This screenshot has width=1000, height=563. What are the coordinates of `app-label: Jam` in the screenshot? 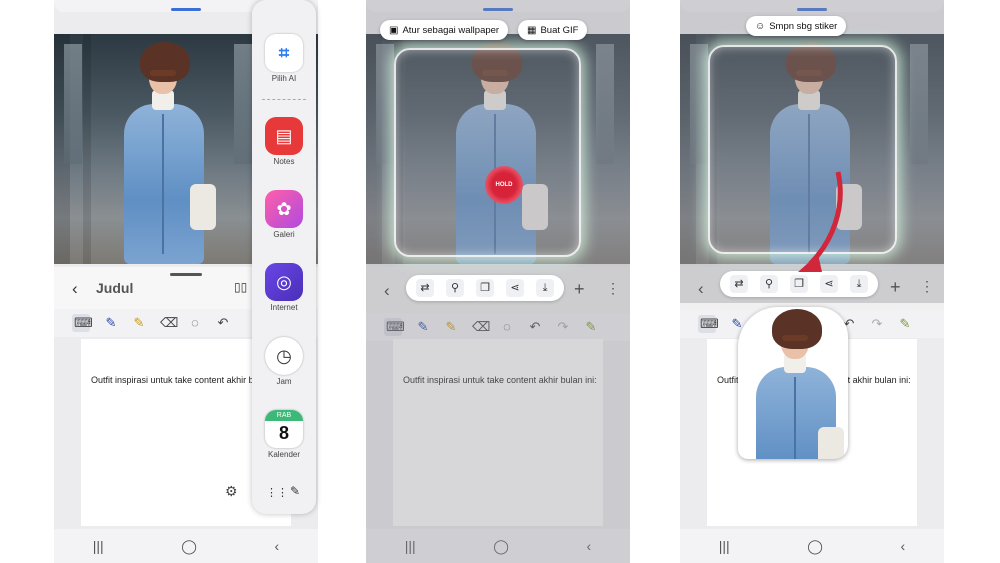 It's located at (284, 381).